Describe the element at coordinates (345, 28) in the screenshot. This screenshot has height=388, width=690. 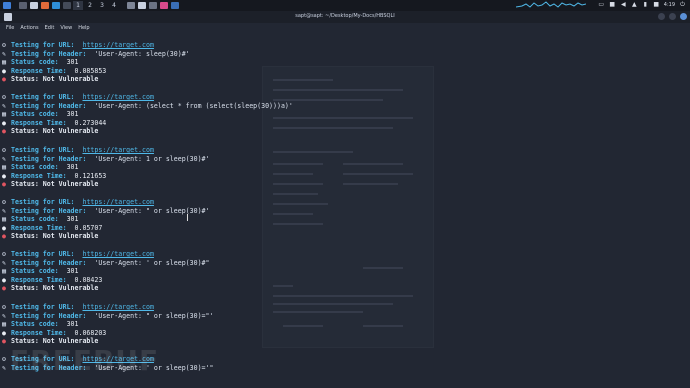
I see `menubar: File Actions Edit View Help` at that location.